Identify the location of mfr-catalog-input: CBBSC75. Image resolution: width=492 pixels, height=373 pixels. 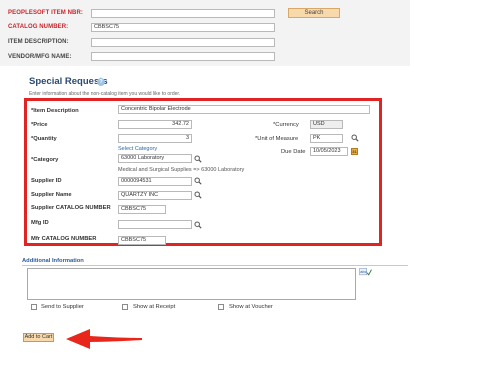
(142, 240).